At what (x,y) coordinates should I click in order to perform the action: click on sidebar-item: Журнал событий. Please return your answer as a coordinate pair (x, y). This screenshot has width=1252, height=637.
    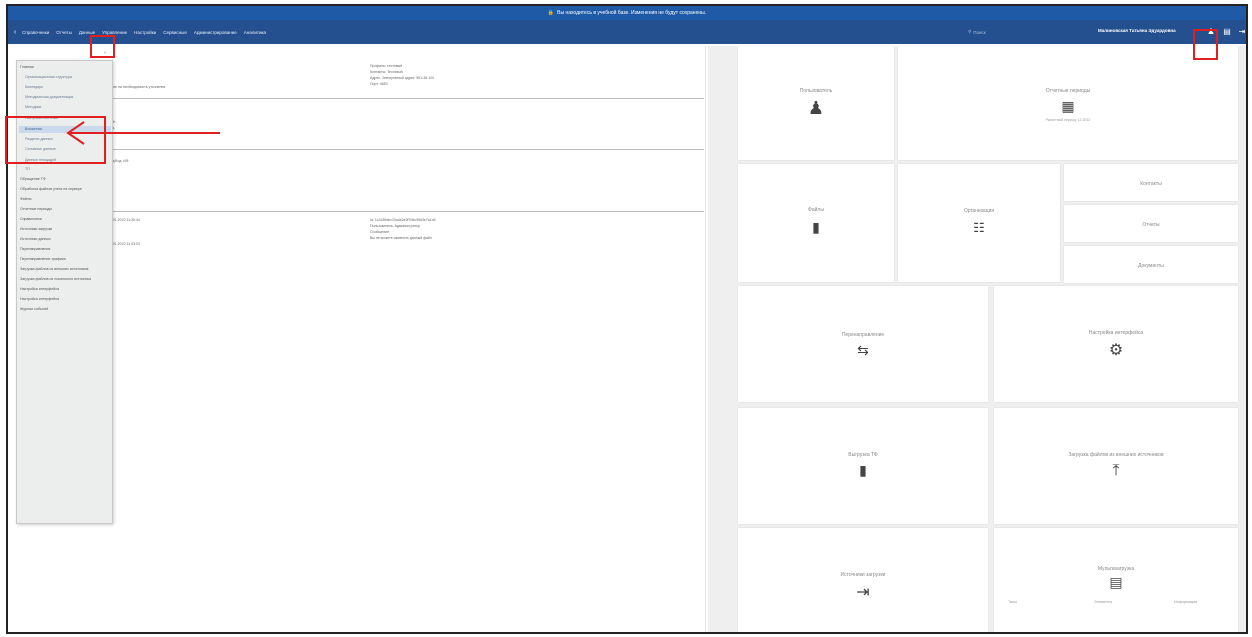
    Looking at the image, I should click on (34, 309).